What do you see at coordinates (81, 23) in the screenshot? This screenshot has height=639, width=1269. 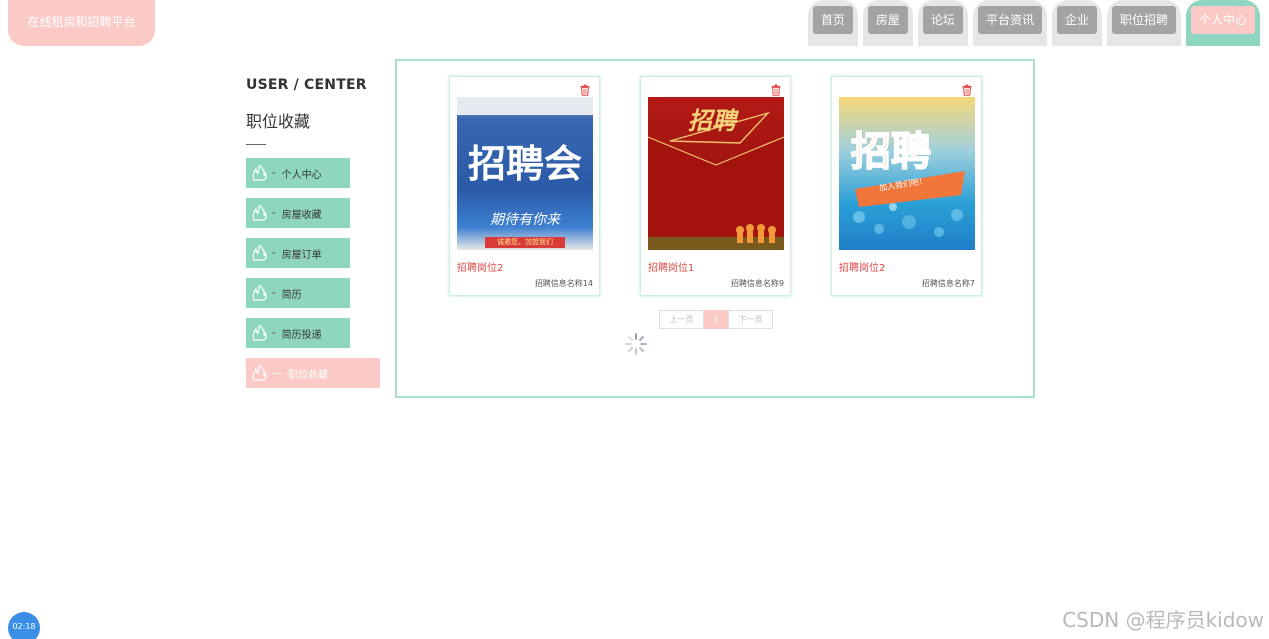 I see `site-logo: 在线租房和招聘平台` at bounding box center [81, 23].